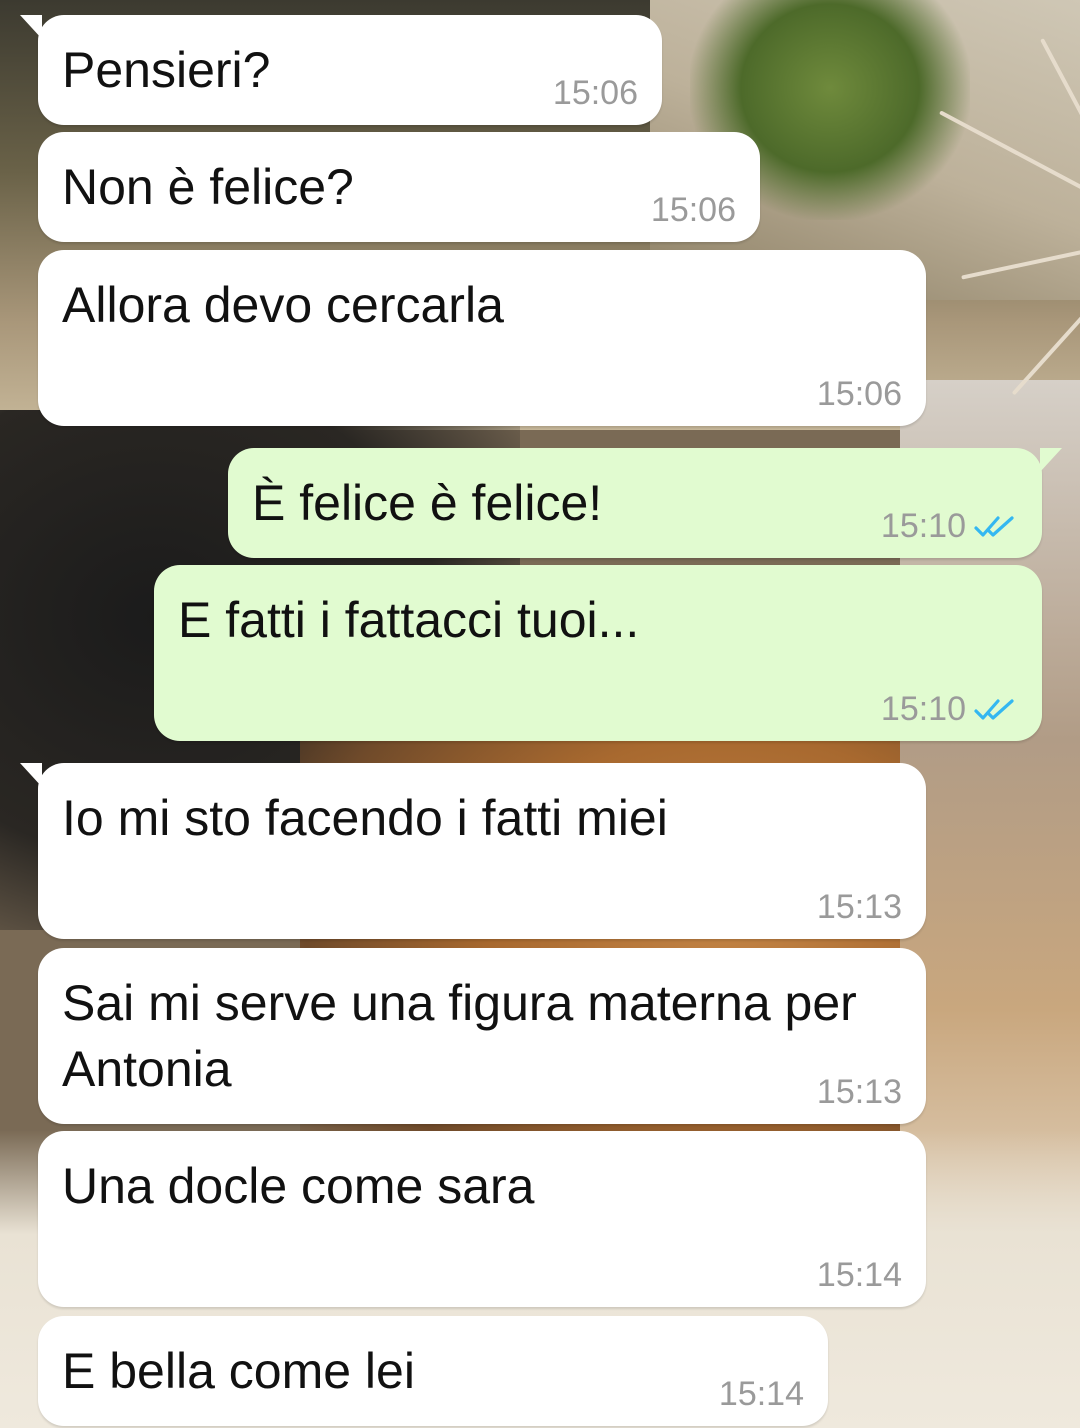 This screenshot has width=1080, height=1428. What do you see at coordinates (166, 70) in the screenshot?
I see `message-text: Pensieri?` at bounding box center [166, 70].